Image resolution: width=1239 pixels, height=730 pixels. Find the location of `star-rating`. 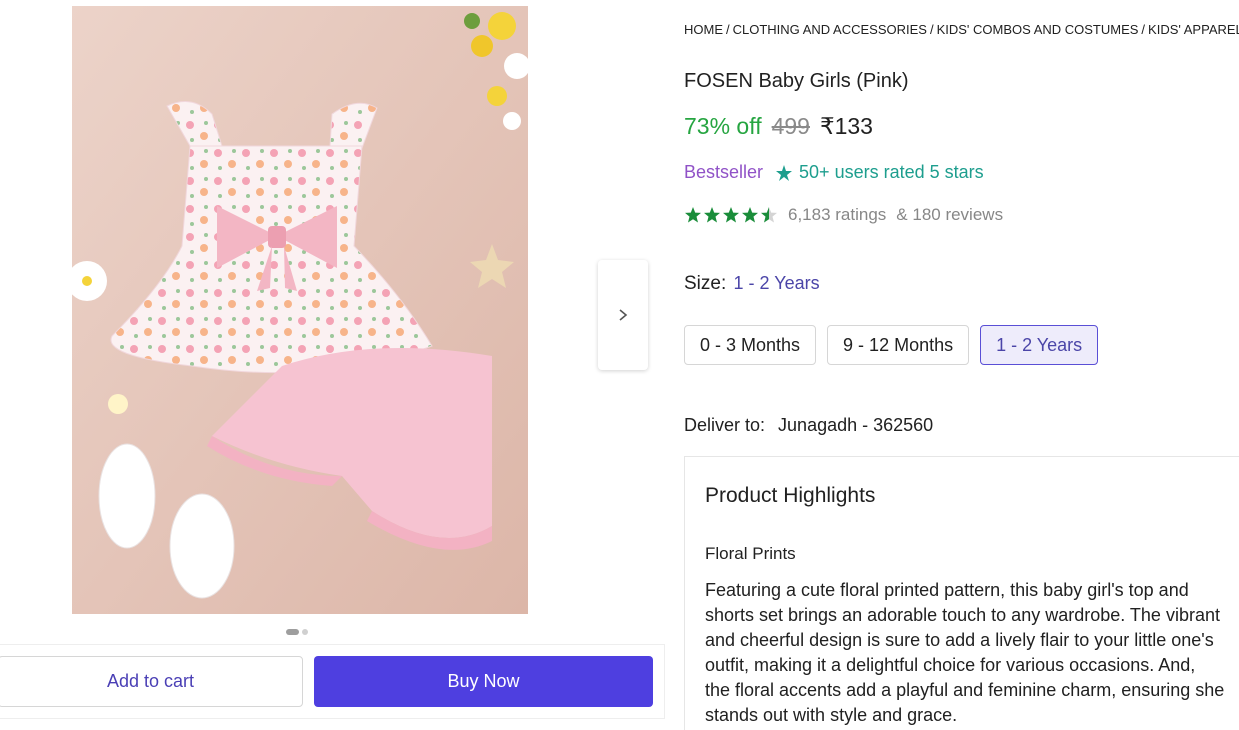

star-rating is located at coordinates (731, 215).